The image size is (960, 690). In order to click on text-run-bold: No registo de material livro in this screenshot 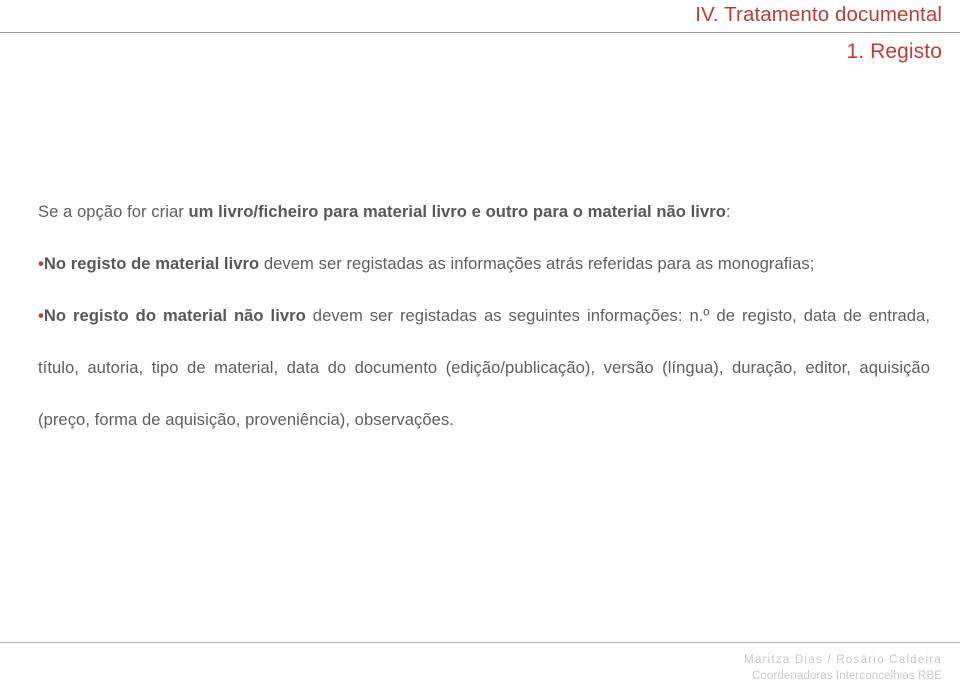, I will do `click(151, 263)`.